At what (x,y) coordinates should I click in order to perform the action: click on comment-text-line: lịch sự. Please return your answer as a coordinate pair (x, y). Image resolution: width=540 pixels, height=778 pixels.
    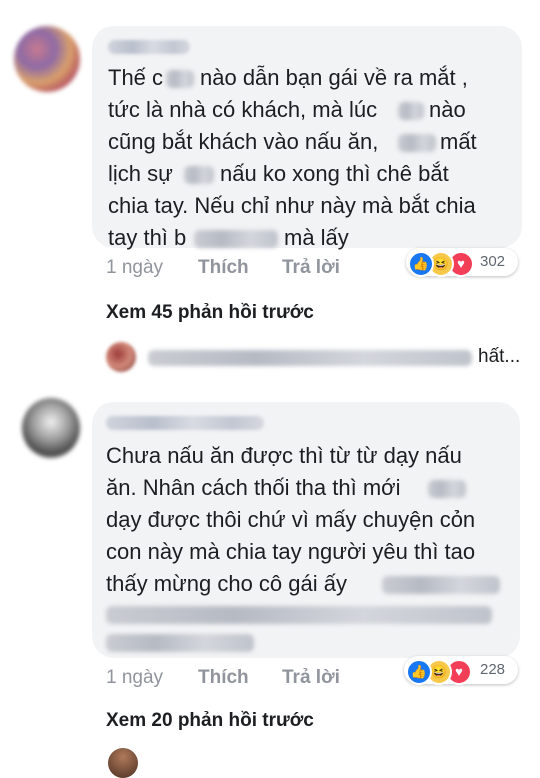
    Looking at the image, I should click on (140, 173).